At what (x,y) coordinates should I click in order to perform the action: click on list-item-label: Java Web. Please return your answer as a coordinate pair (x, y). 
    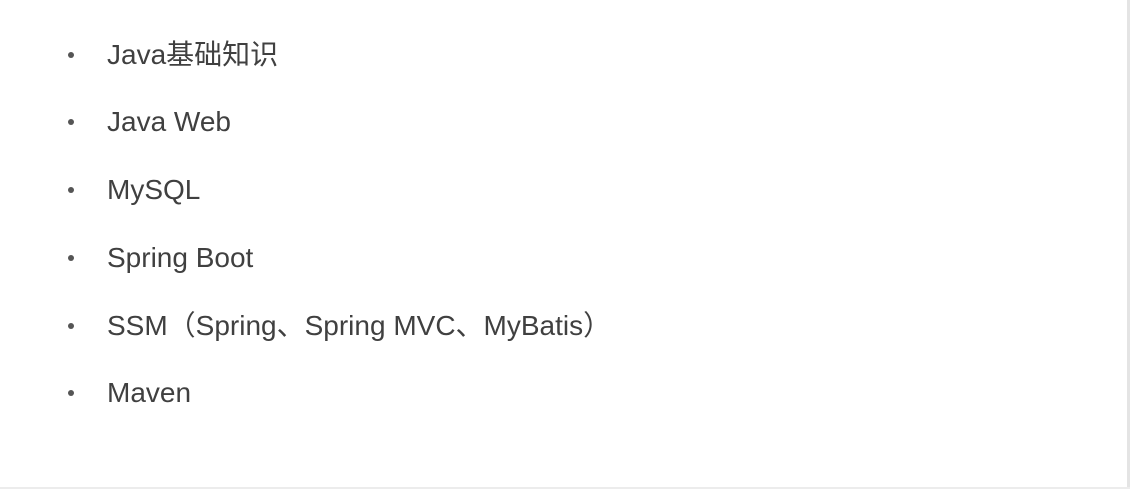
    Looking at the image, I should click on (169, 121).